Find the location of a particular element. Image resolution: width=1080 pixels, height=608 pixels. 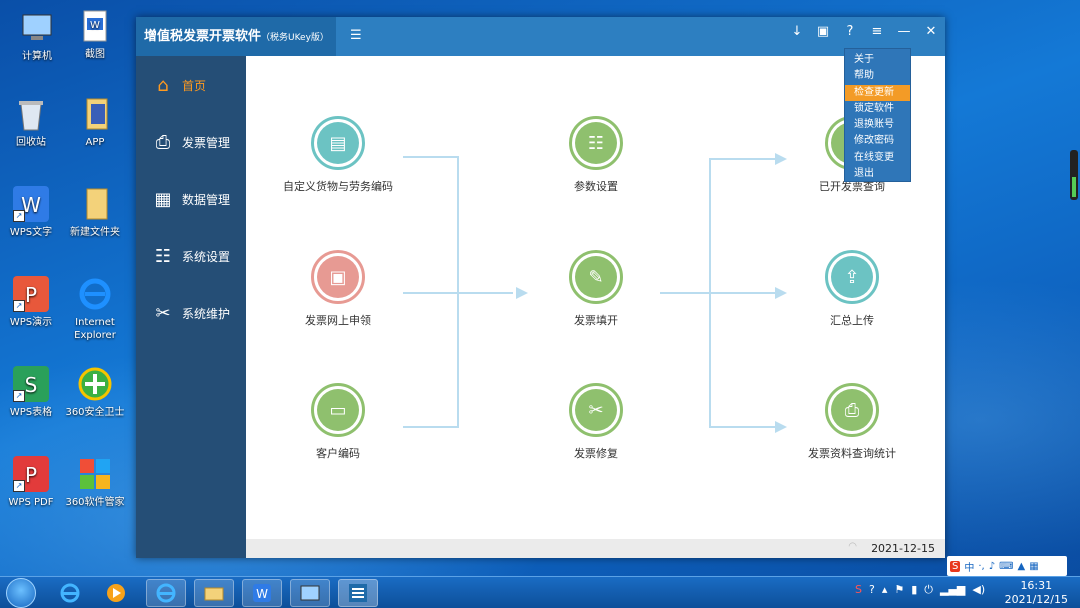

desktop-icon-recycle: 回收站 is located at coordinates (33, 122).